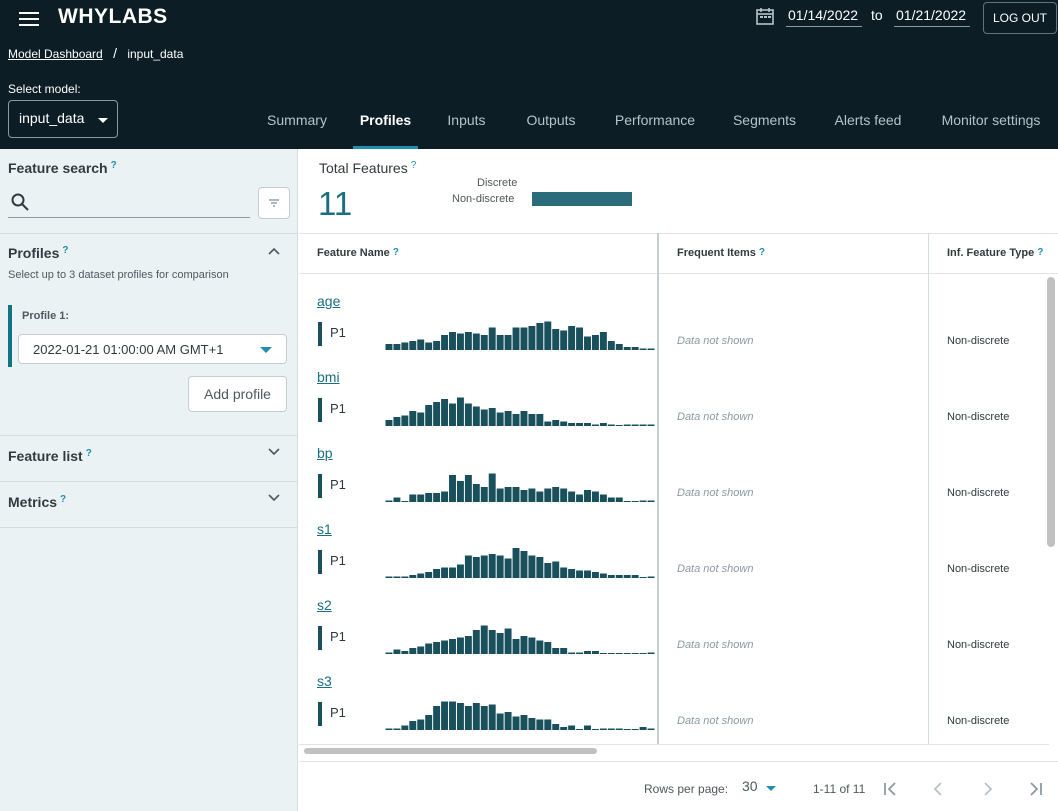  What do you see at coordinates (987, 789) in the screenshot?
I see `next-page-icon` at bounding box center [987, 789].